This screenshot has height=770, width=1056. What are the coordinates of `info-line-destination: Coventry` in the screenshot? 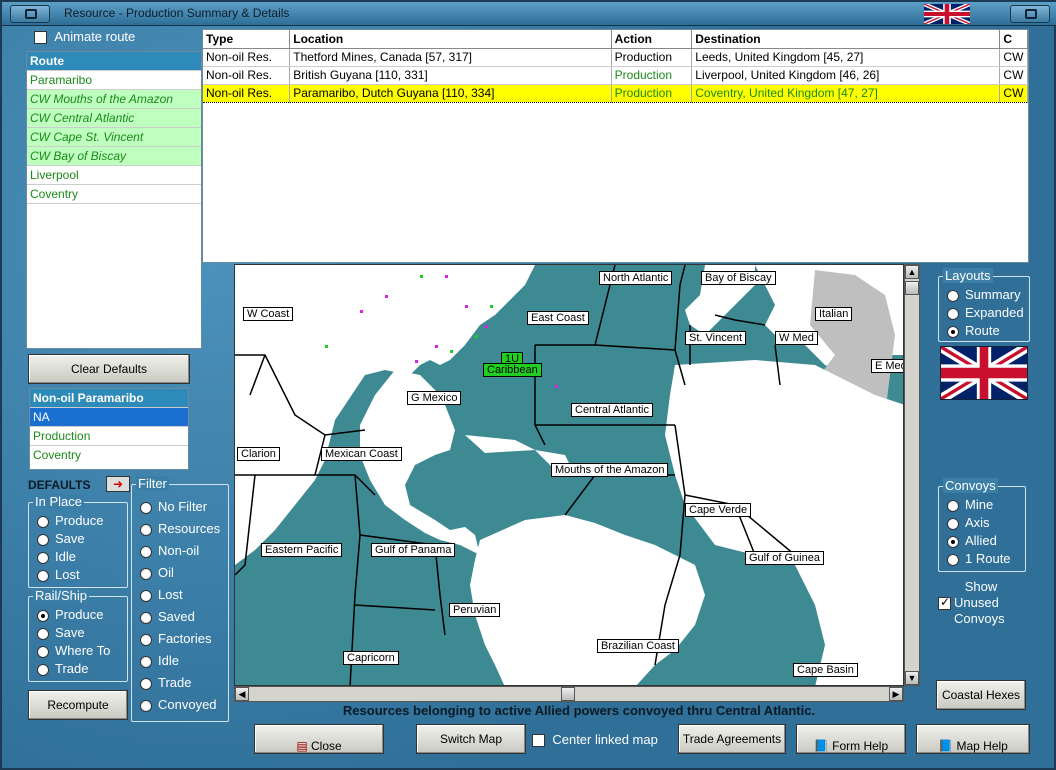 It's located at (109, 455).